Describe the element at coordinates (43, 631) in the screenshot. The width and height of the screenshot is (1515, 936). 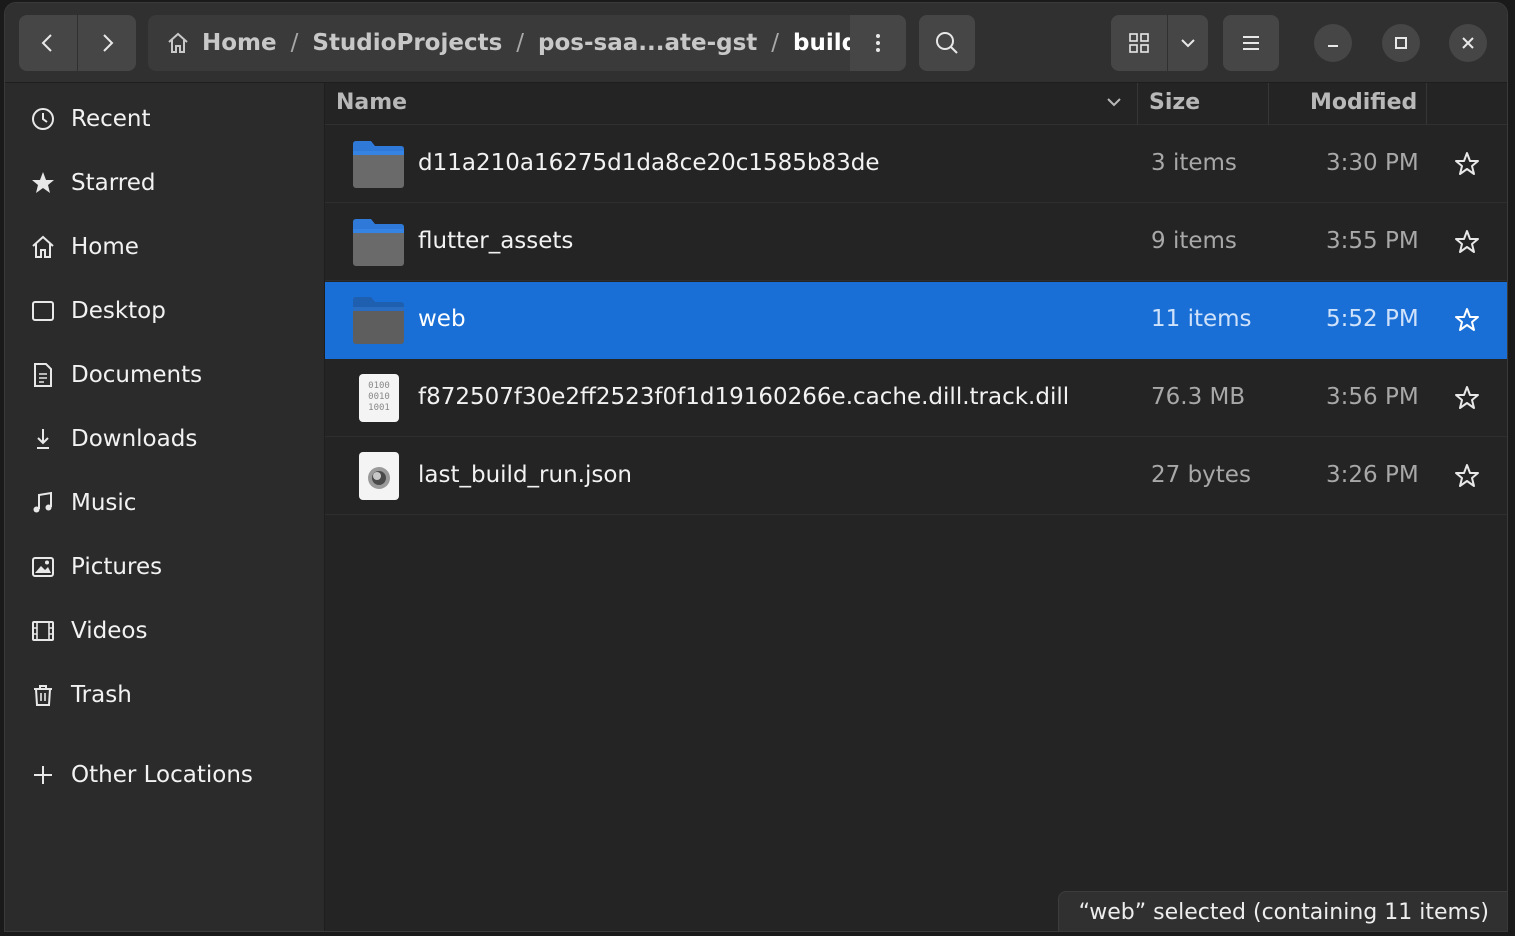
I see `video-icon` at that location.